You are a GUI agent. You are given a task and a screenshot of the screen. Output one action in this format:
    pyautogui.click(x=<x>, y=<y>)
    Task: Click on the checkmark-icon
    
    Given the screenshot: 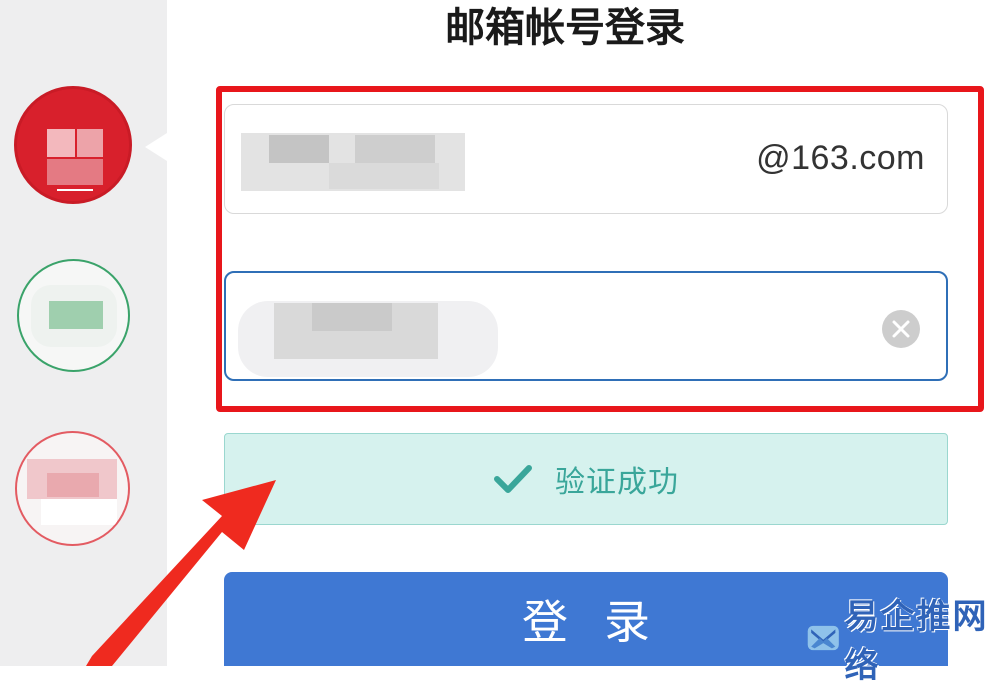 What is the action you would take?
    pyautogui.click(x=513, y=479)
    